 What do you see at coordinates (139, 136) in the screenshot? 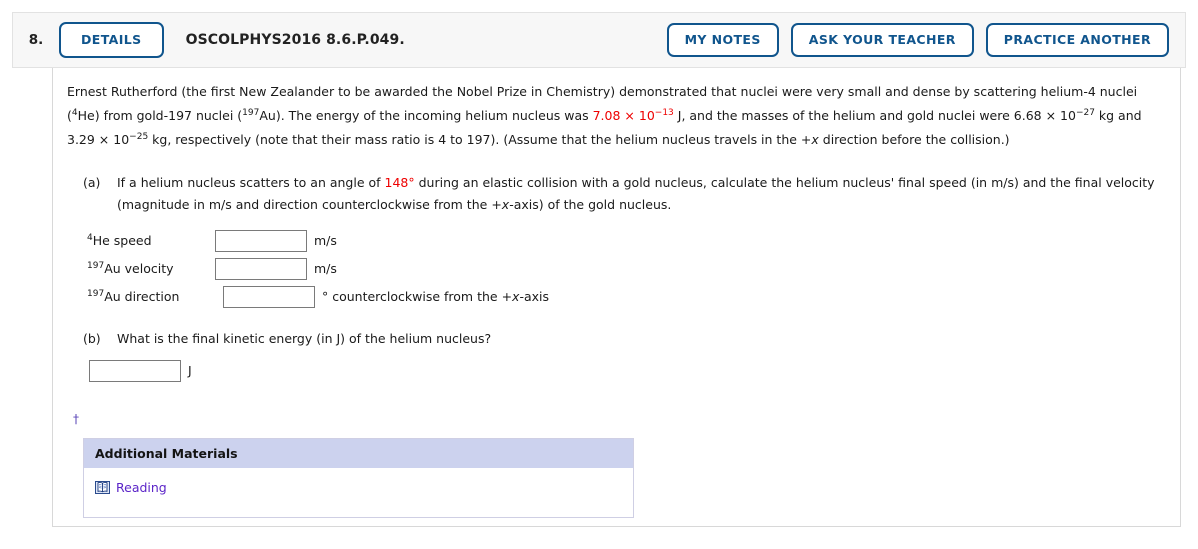
I see `gold-mass-exponent: −25` at bounding box center [139, 136].